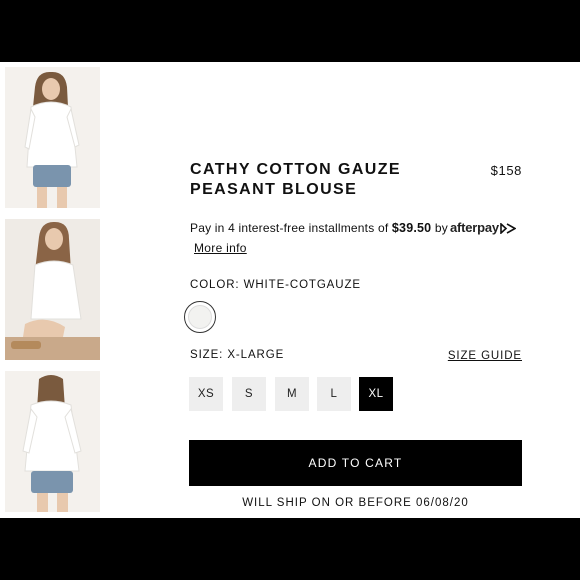 The height and width of the screenshot is (580, 580). Describe the element at coordinates (220, 248) in the screenshot. I see `more-info-link: More info` at that location.